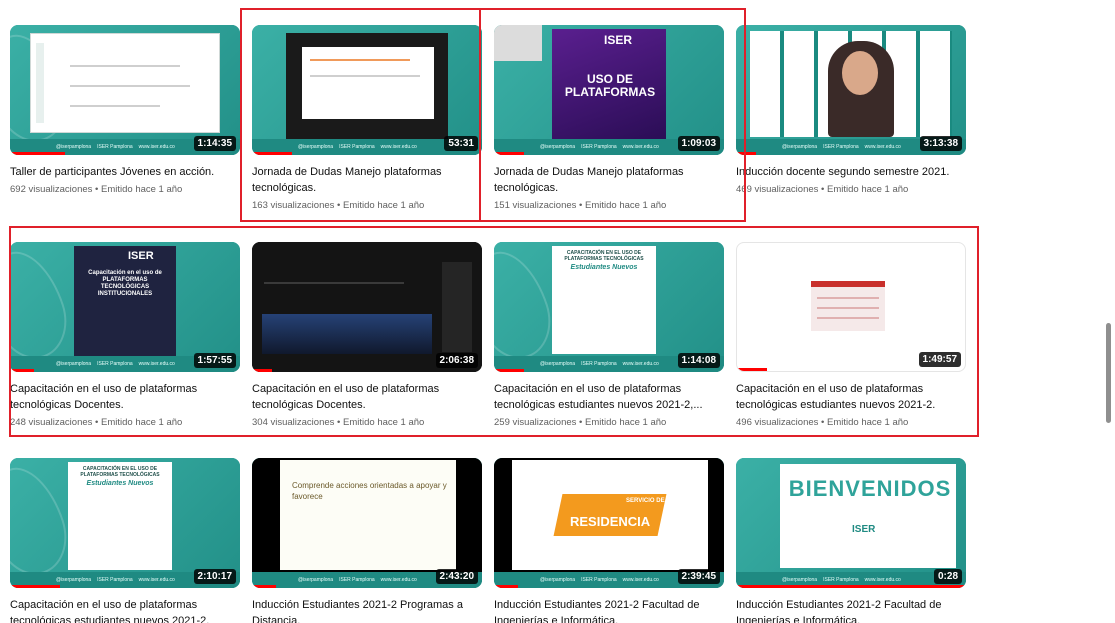  I want to click on duration-badge: 3:13:38, so click(940, 143).